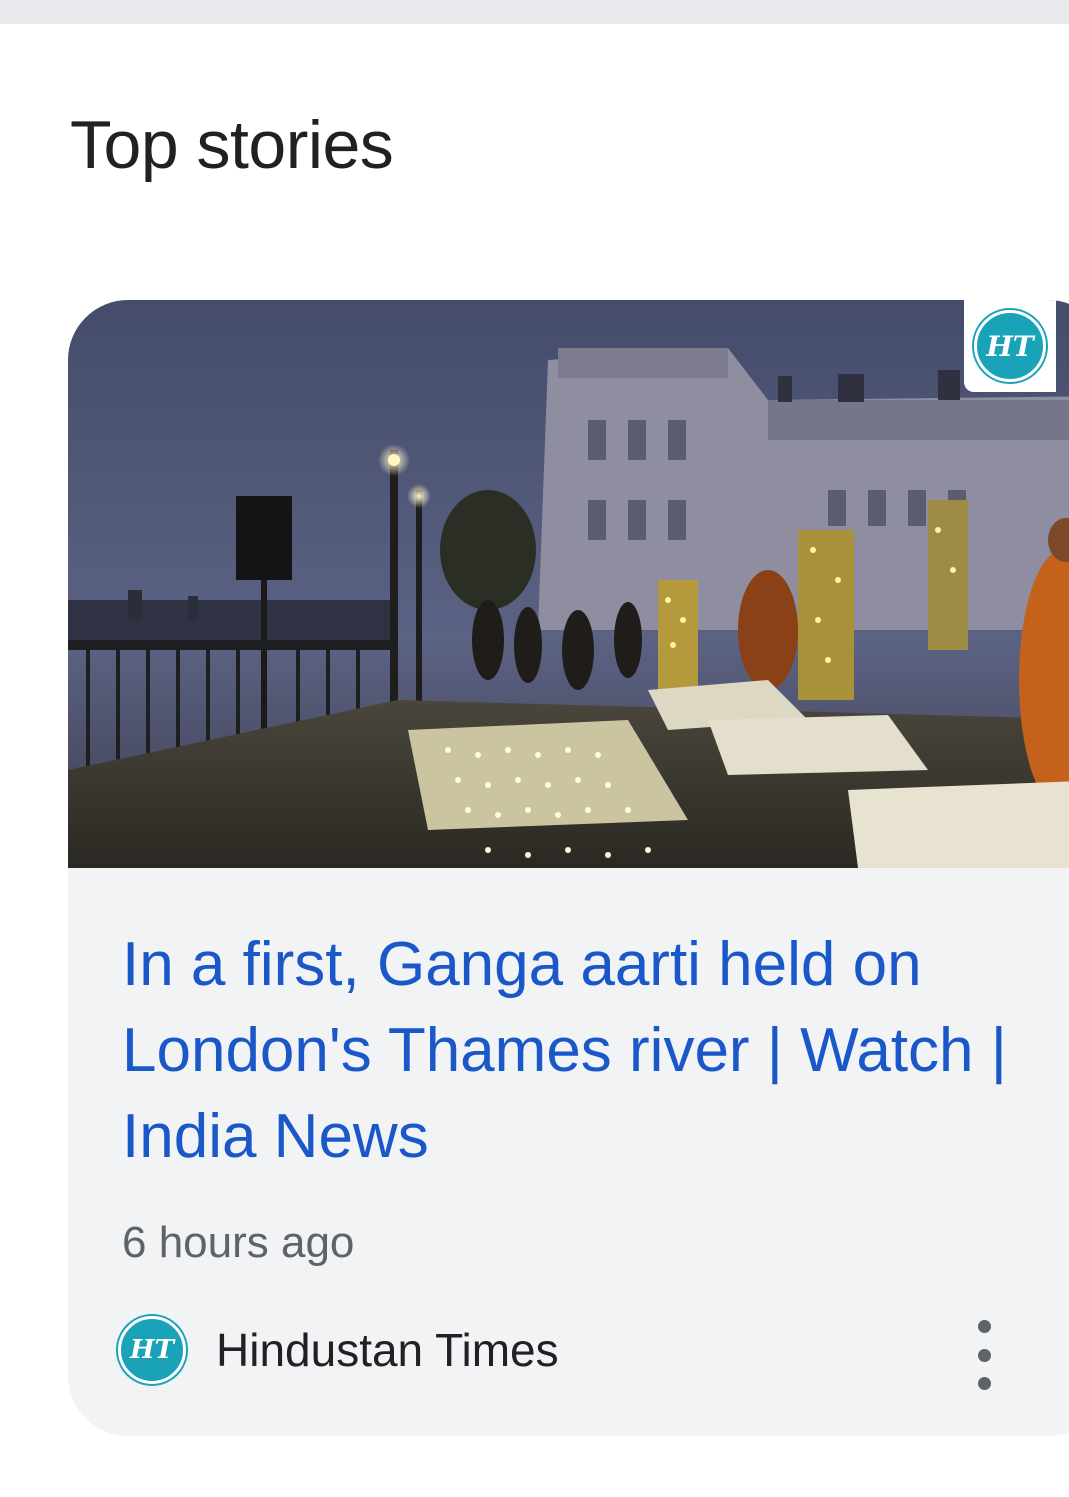 This screenshot has width=1069, height=1497. I want to click on source-logo: HT, so click(152, 1350).